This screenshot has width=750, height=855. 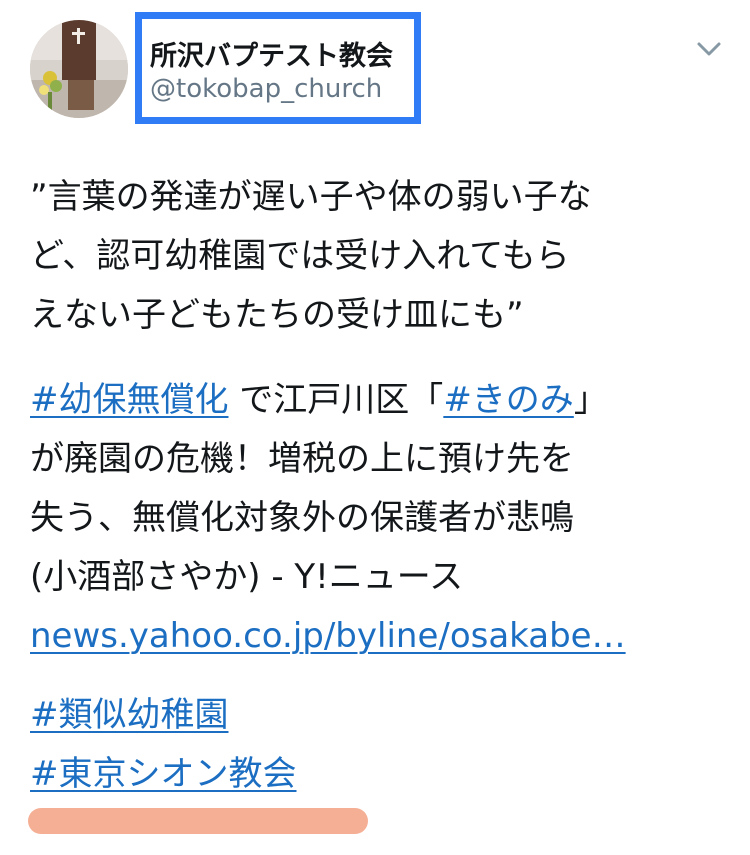 I want to click on tweet-body-line: 失う、無償化対象外の保護者が悲鳴, so click(x=302, y=518).